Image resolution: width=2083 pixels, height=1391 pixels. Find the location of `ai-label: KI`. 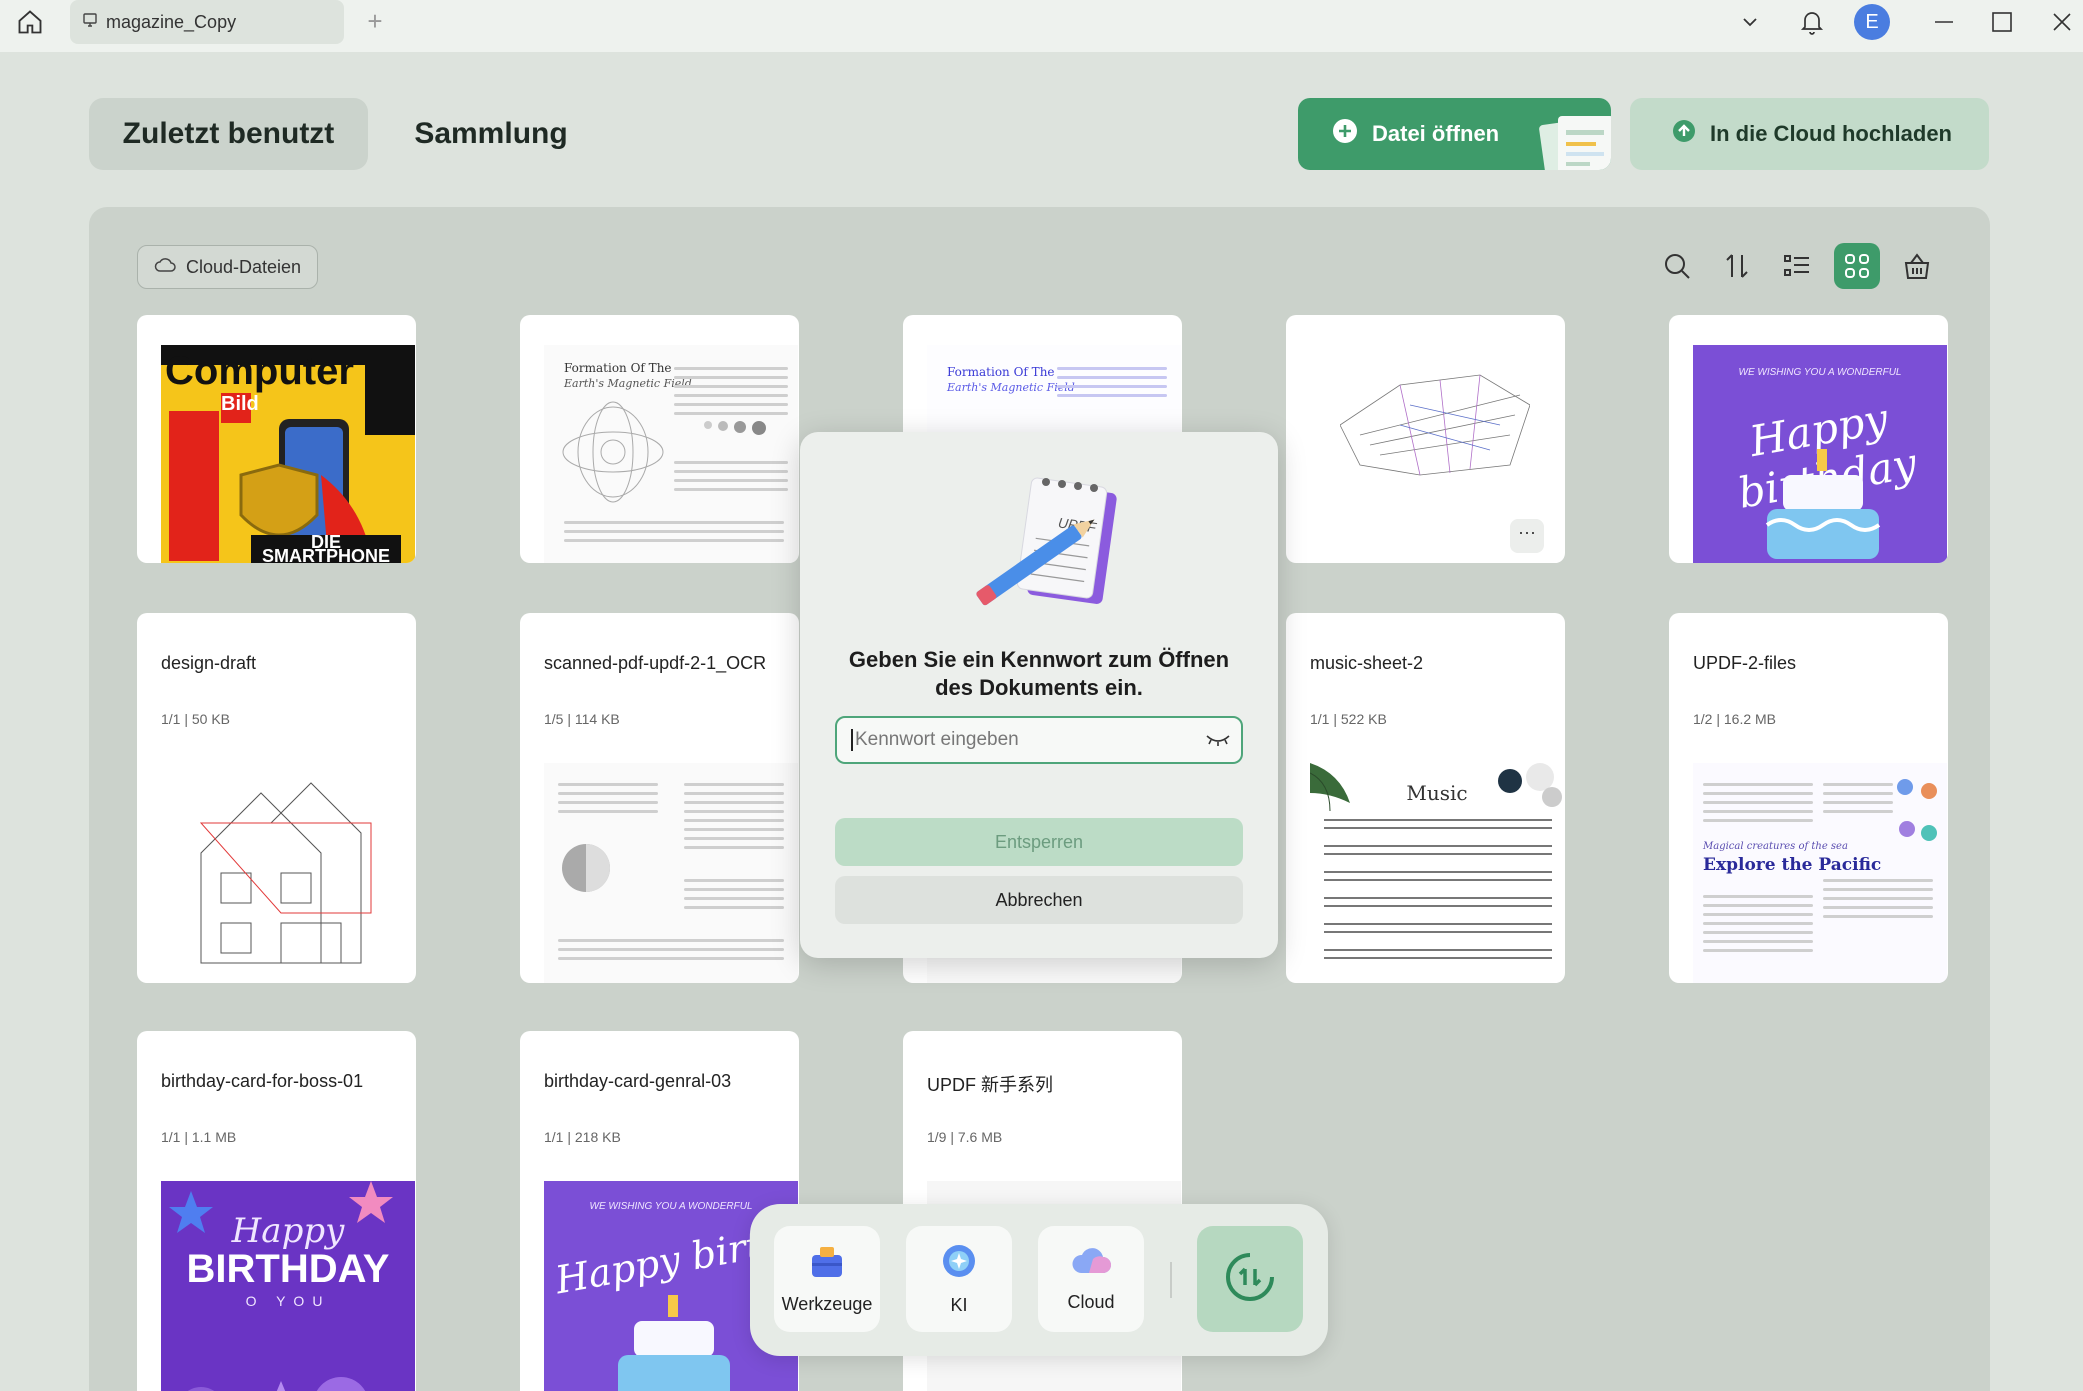

ai-label: KI is located at coordinates (959, 1305).